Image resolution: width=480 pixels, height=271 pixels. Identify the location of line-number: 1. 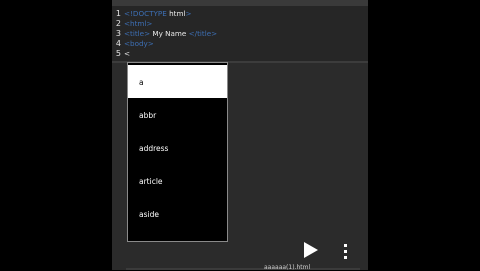
(118, 13).